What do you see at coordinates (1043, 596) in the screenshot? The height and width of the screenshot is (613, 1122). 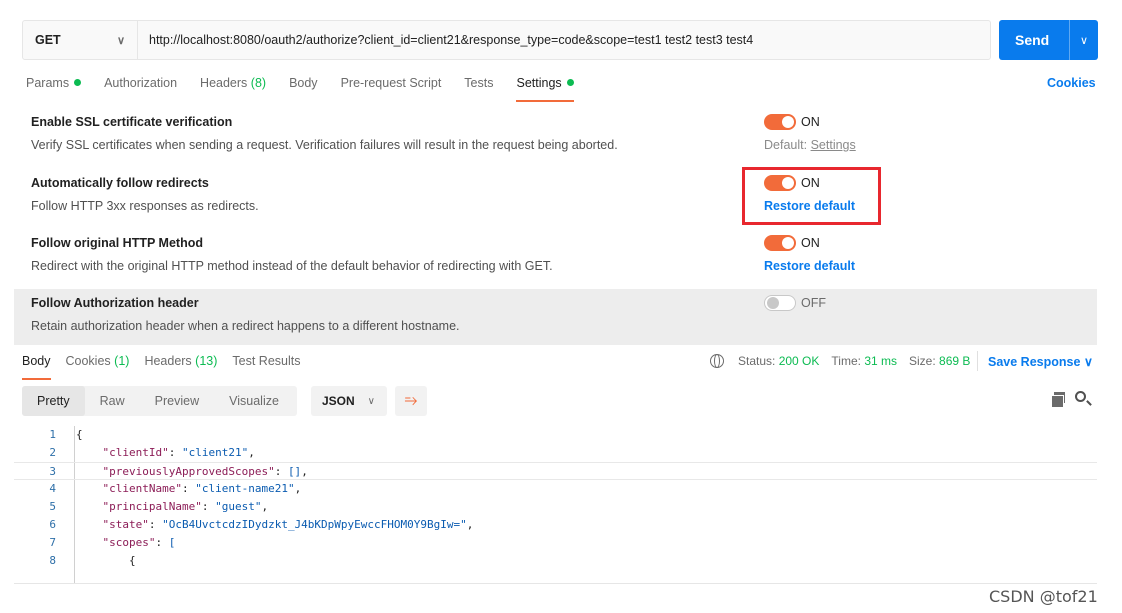 I see `watermark: CSDN @tof21` at bounding box center [1043, 596].